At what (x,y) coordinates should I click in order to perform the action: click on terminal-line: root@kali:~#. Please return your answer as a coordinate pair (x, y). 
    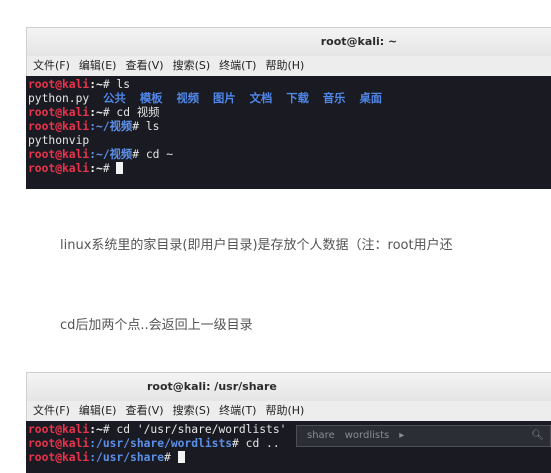
    Looking at the image, I should click on (289, 169).